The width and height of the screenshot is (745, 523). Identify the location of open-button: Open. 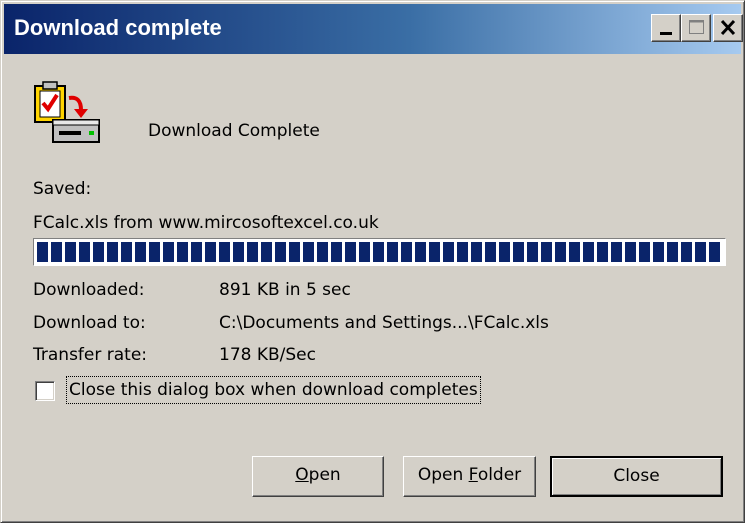
(318, 476).